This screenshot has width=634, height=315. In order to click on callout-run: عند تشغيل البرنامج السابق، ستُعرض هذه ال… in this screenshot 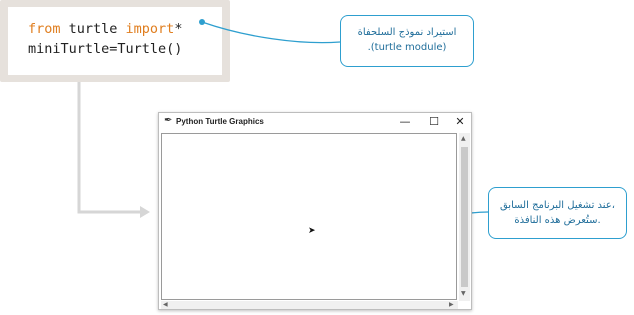, I will do `click(557, 213)`.